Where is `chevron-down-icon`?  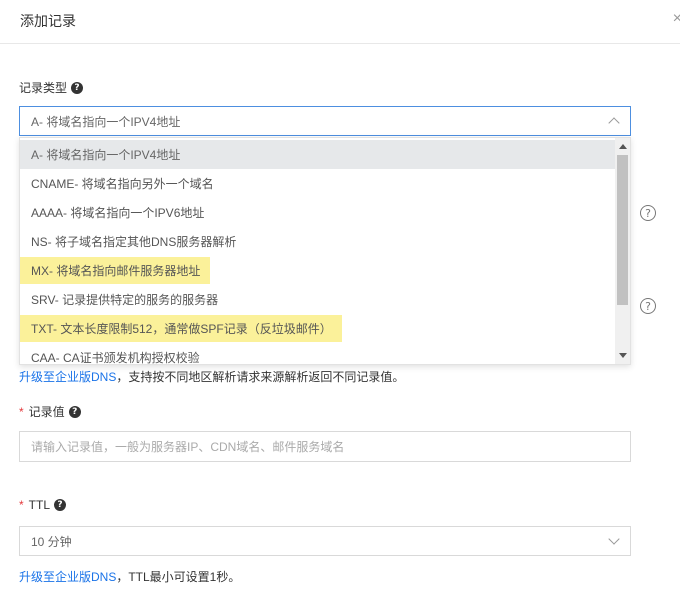
chevron-down-icon is located at coordinates (614, 539).